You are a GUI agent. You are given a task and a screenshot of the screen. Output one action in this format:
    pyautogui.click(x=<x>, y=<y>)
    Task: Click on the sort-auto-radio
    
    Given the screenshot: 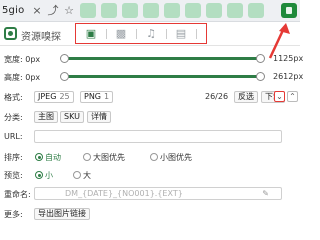 What is the action you would take?
    pyautogui.click(x=39, y=157)
    